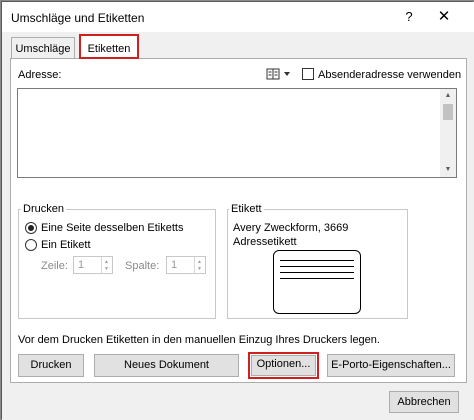  I want to click on radio-single-label-text: Ein Etikett, so click(66, 245).